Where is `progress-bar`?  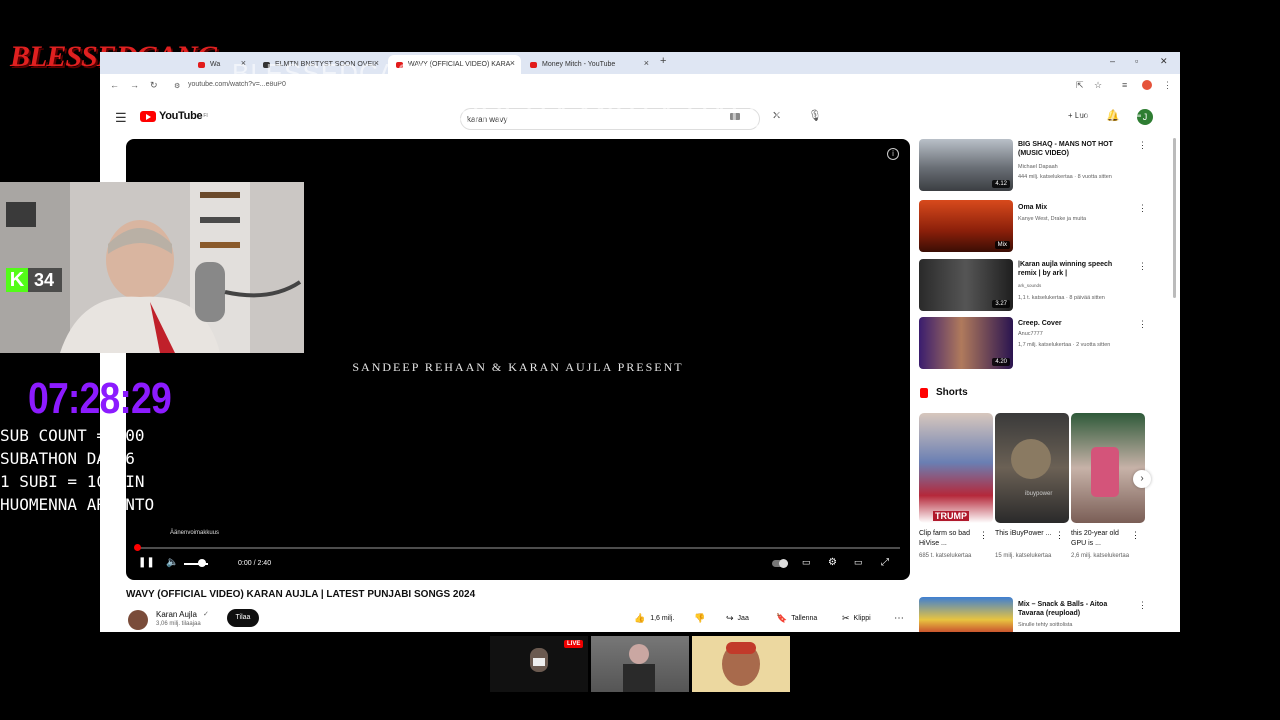 progress-bar is located at coordinates (518, 548).